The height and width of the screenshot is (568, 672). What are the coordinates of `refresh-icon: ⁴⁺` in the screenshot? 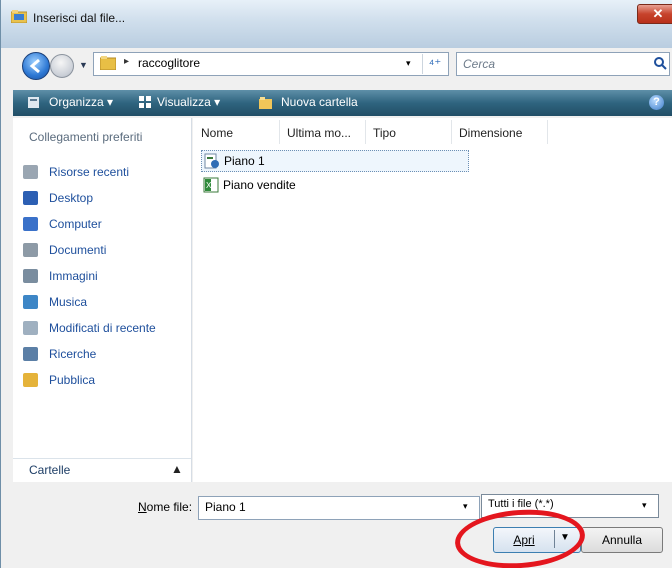 It's located at (434, 64).